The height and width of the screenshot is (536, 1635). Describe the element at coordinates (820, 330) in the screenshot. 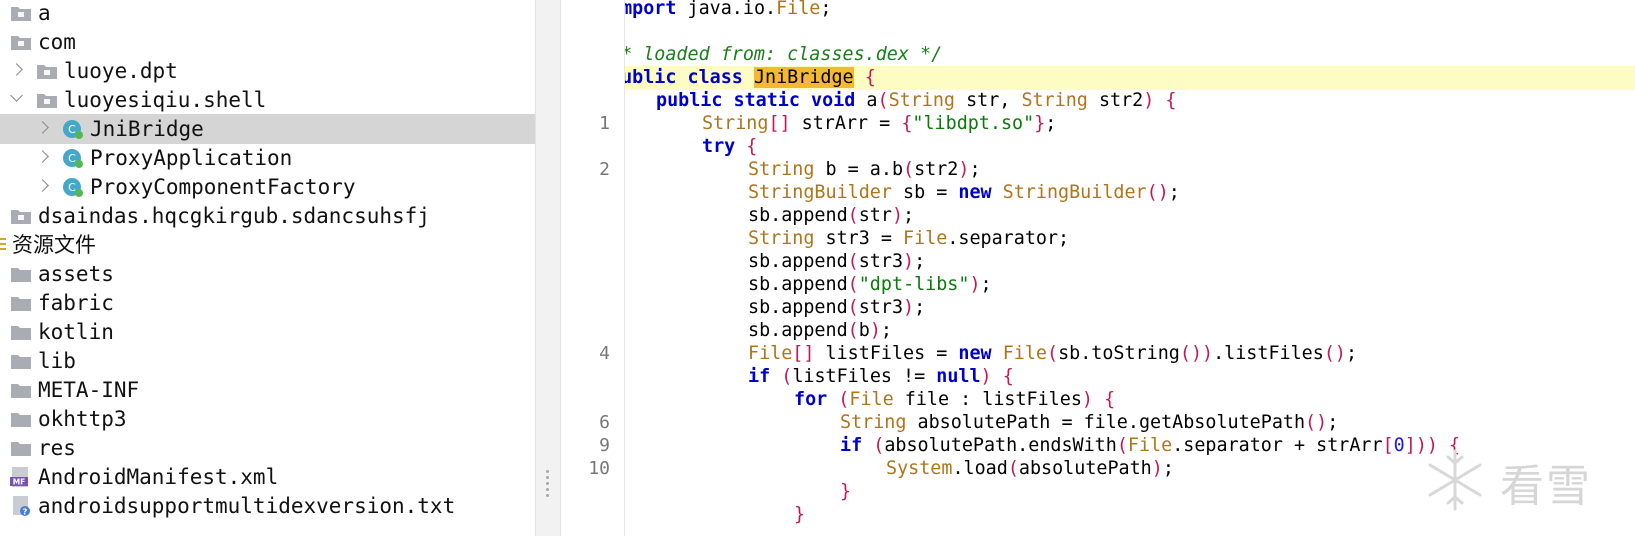

I see `code-line-text: sb.append(b);` at that location.